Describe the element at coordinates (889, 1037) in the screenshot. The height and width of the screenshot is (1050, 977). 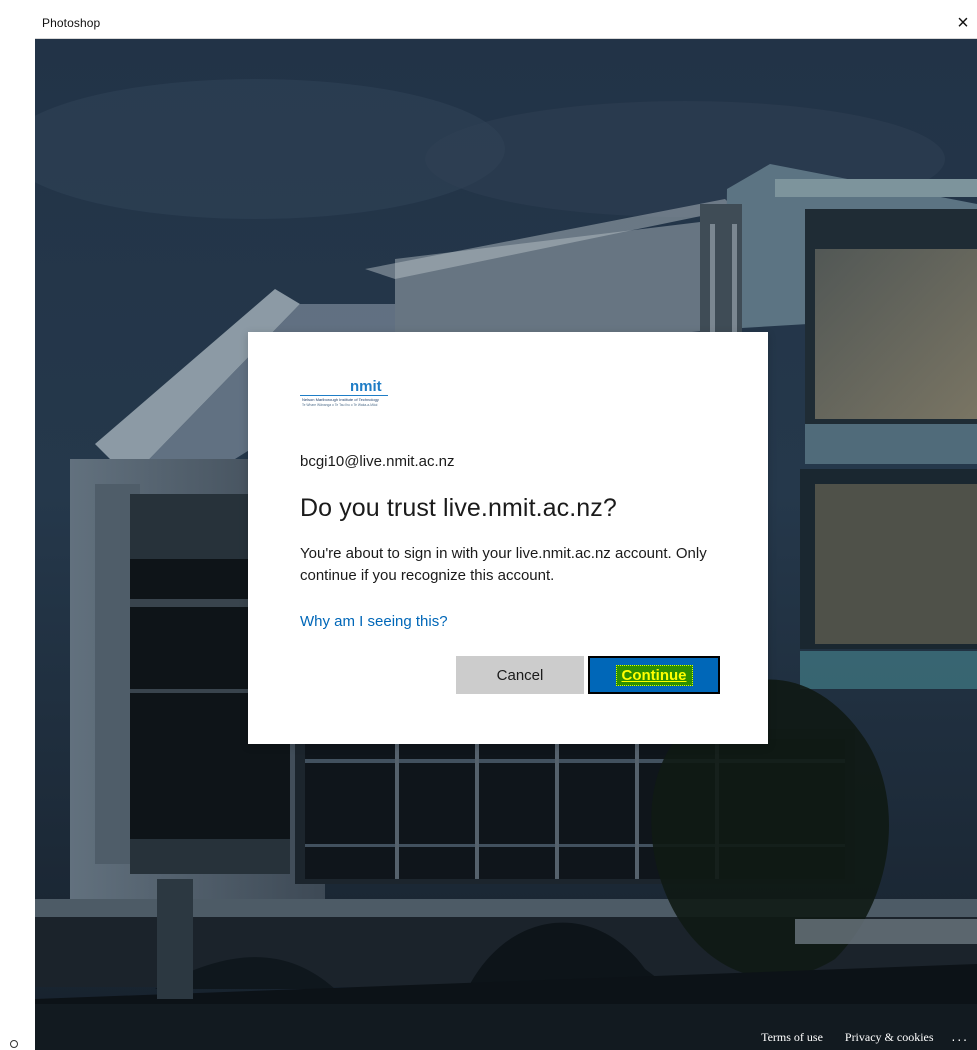
I see `privacy-cookies-link: Privacy & cookies` at that location.